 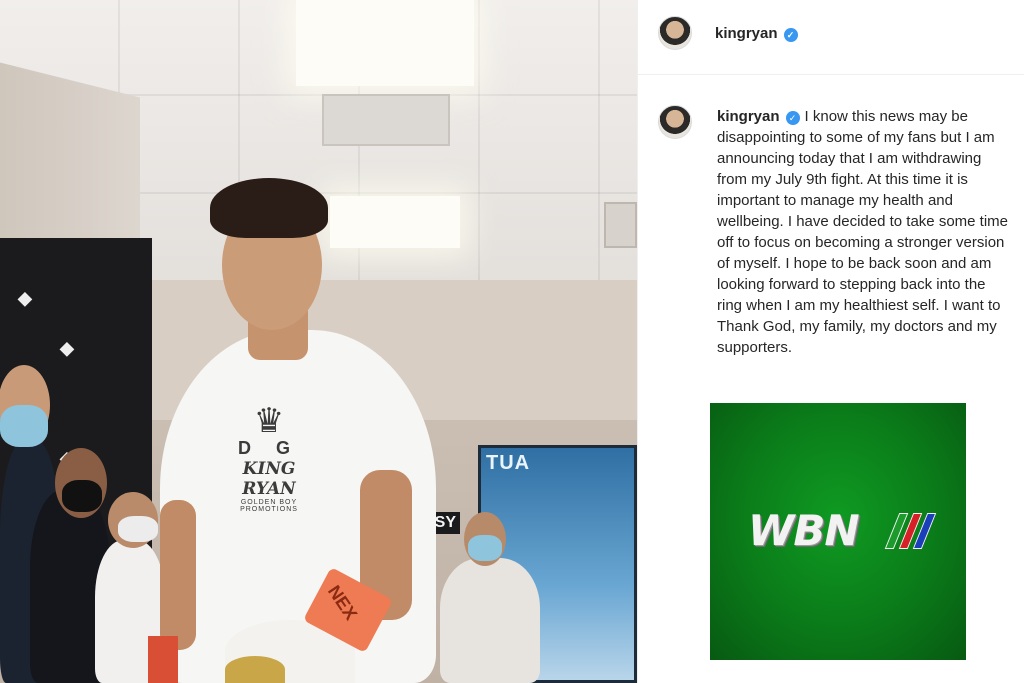 What do you see at coordinates (268, 448) in the screenshot?
I see `shirt-logo-top: D G` at bounding box center [268, 448].